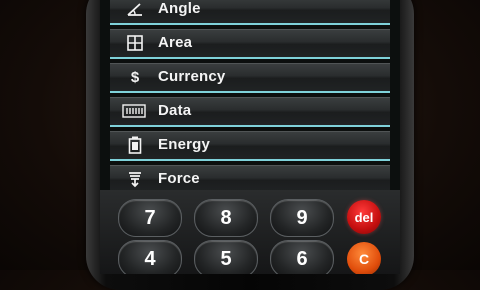 The width and height of the screenshot is (480, 290). What do you see at coordinates (184, 144) in the screenshot?
I see `category-label: Energy` at bounding box center [184, 144].